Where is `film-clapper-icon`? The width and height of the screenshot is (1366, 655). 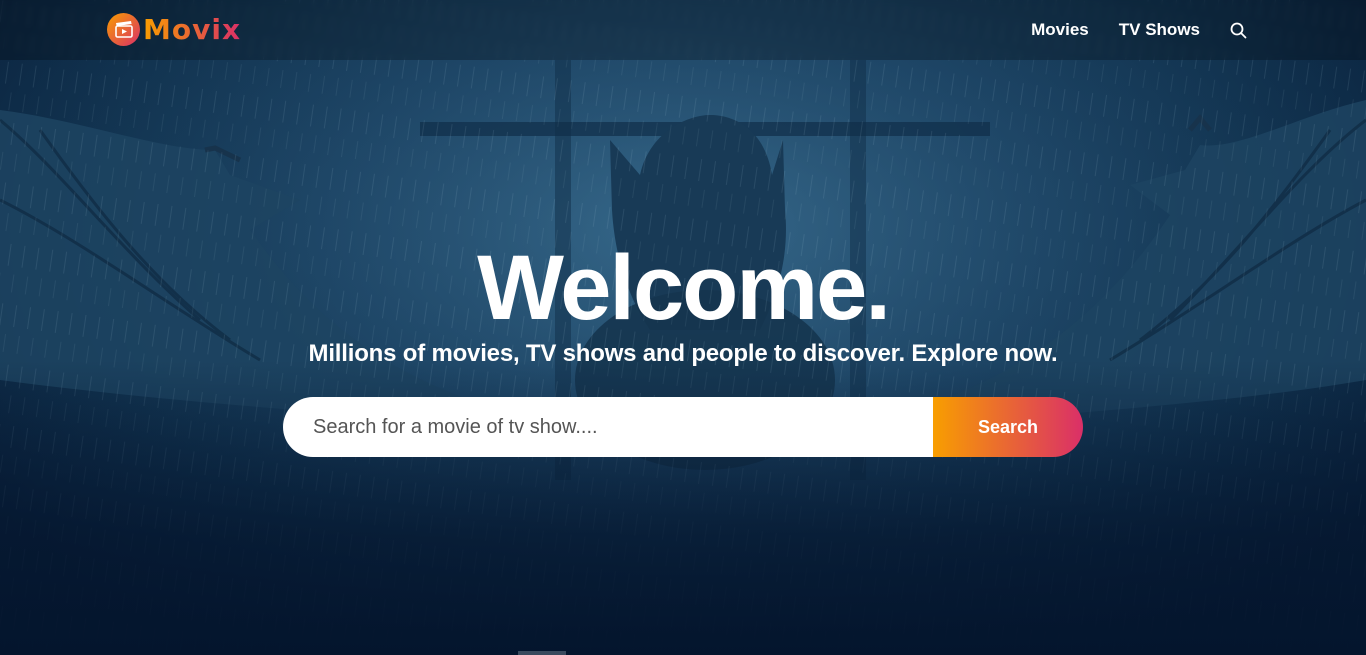
film-clapper-icon is located at coordinates (123, 29).